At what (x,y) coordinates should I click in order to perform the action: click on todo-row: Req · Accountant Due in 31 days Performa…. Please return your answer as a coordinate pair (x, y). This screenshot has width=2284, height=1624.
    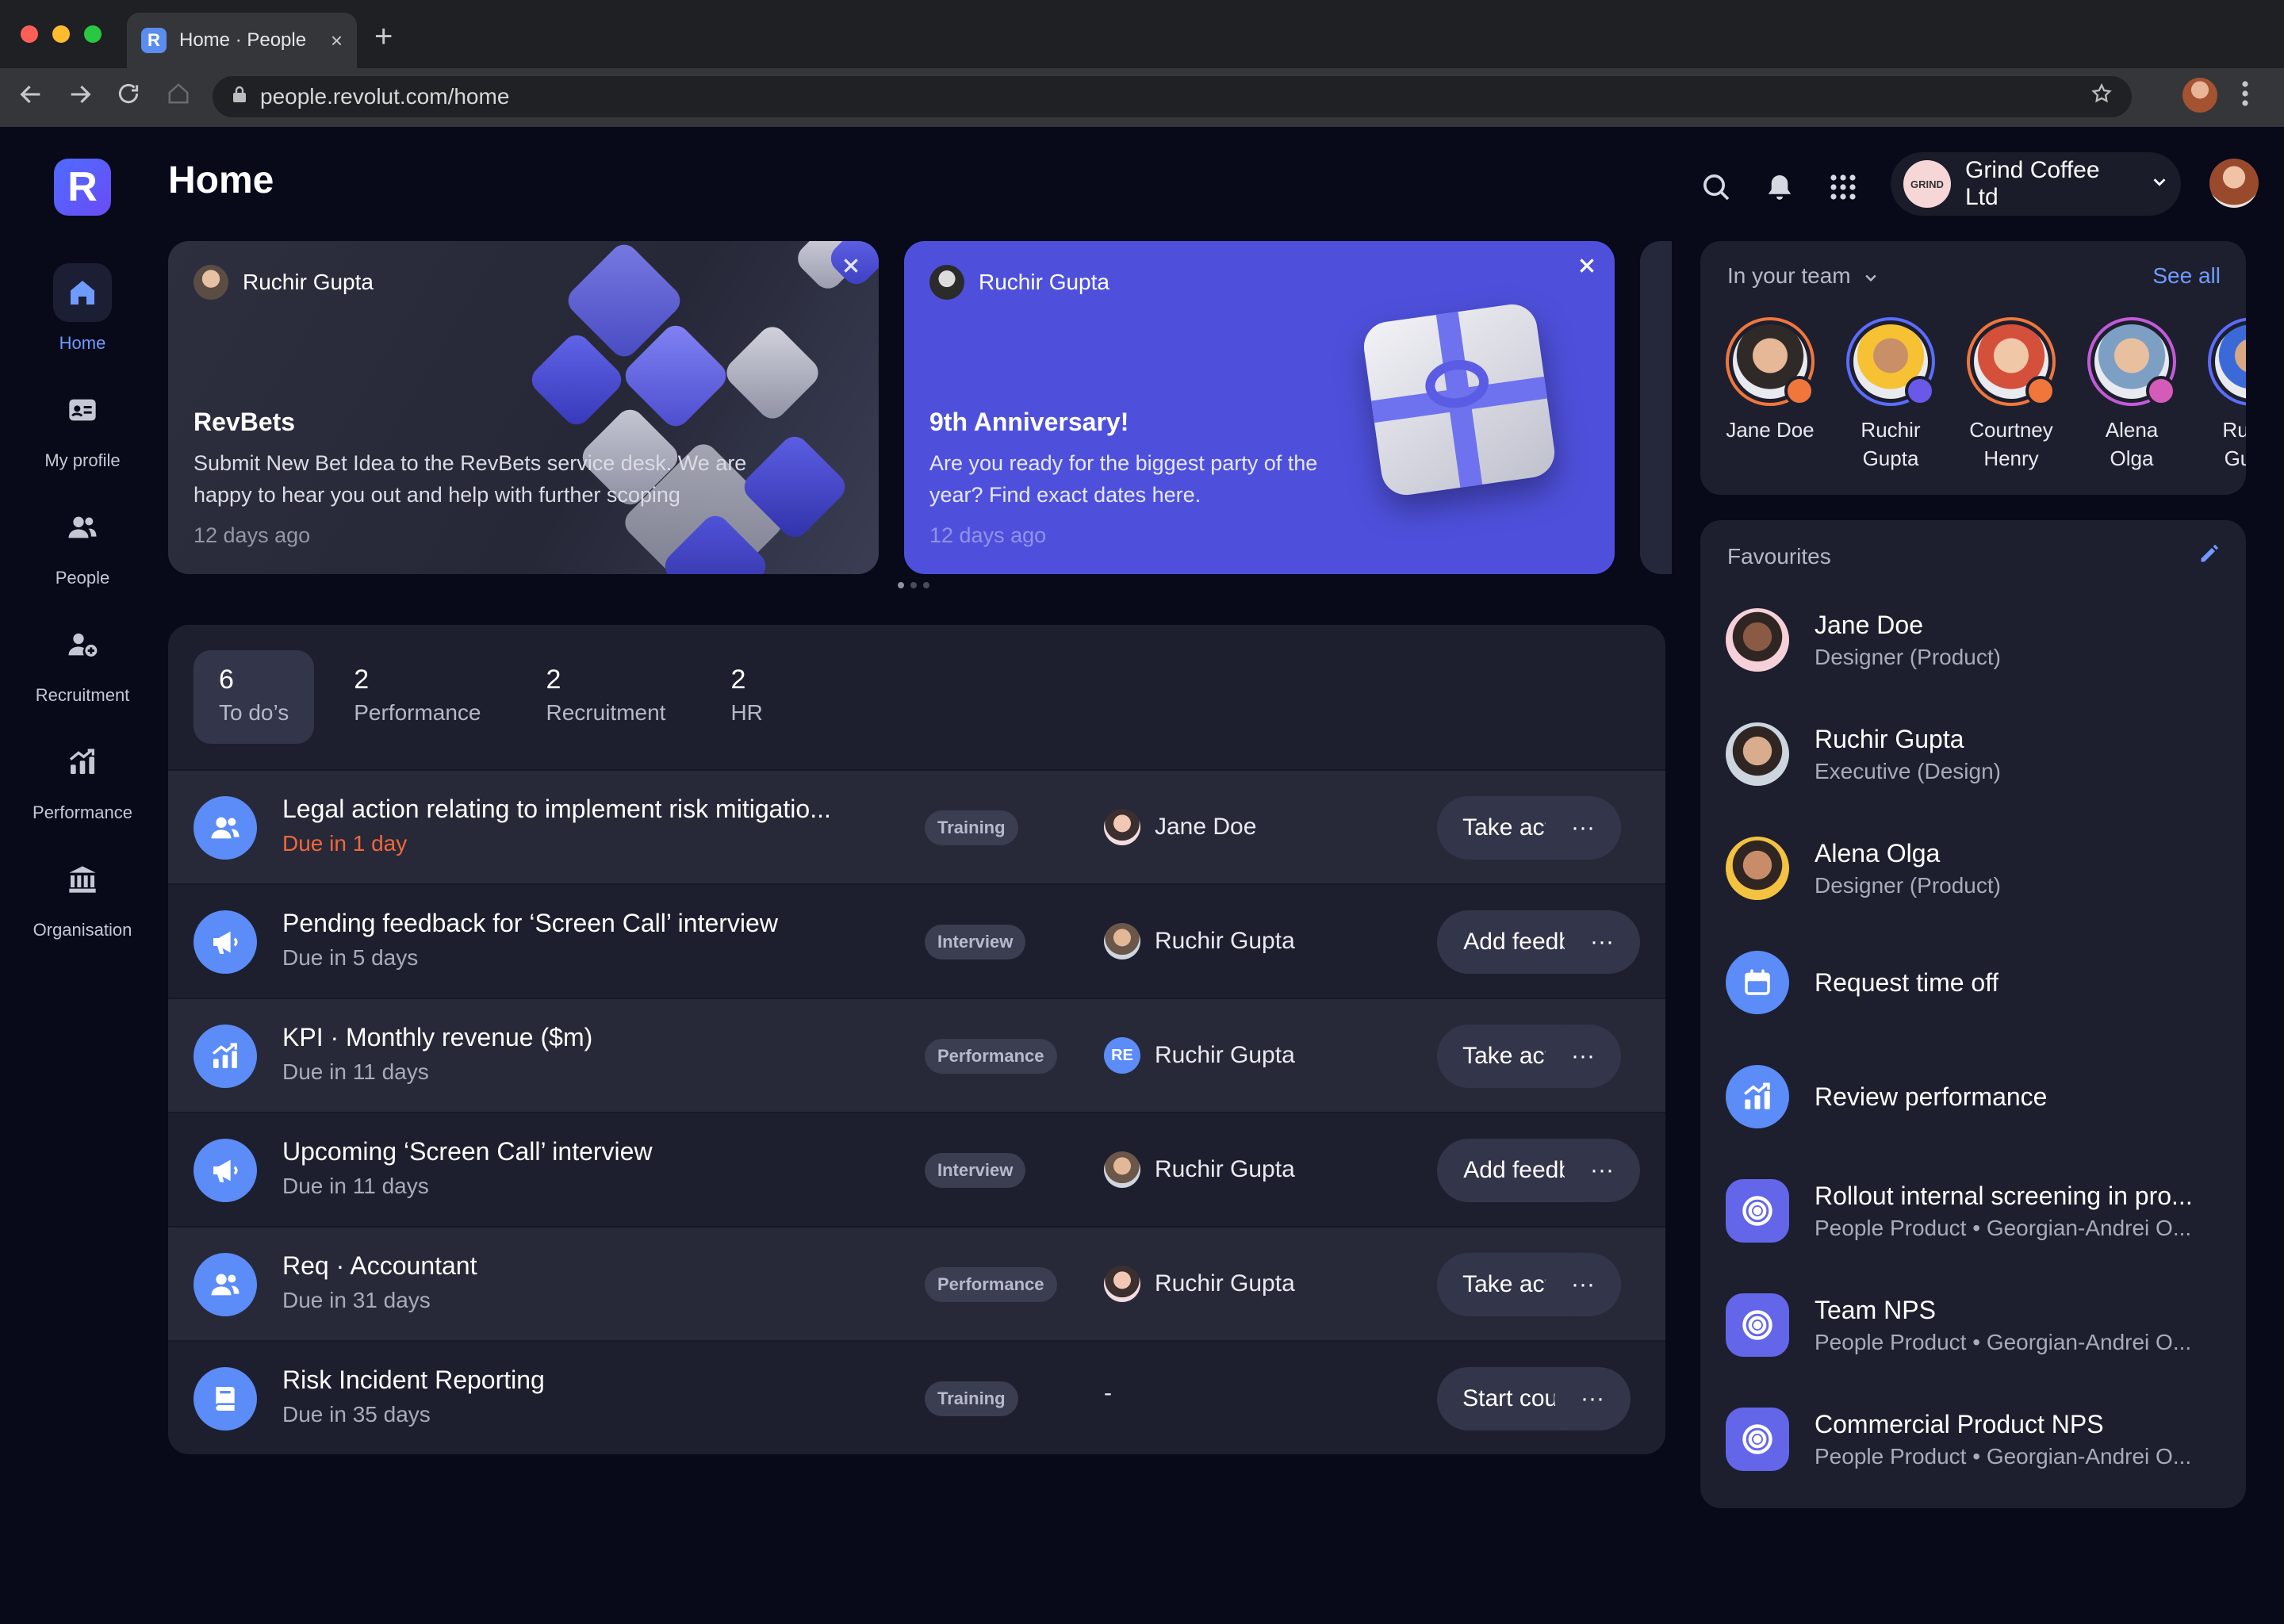
    Looking at the image, I should click on (916, 1283).